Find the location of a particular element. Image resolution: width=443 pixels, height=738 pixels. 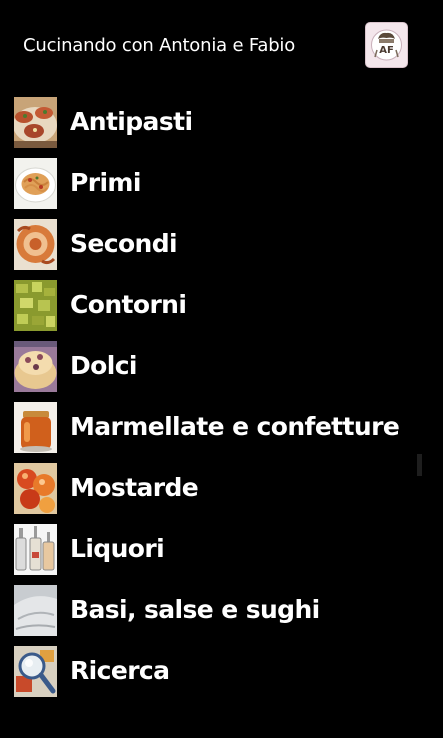

svg-text: AF is located at coordinates (386, 50).